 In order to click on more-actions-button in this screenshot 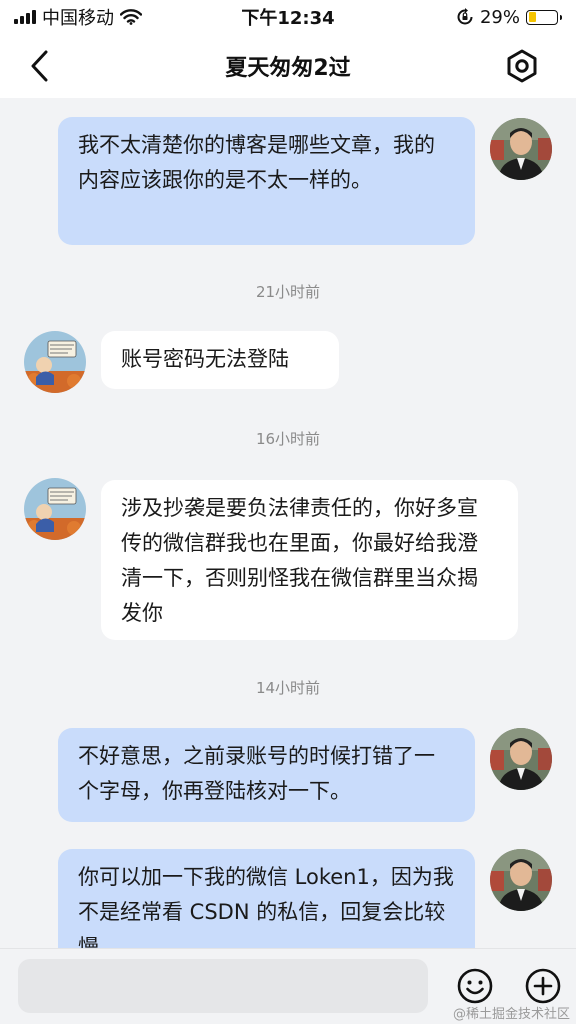, I will do `click(543, 986)`.